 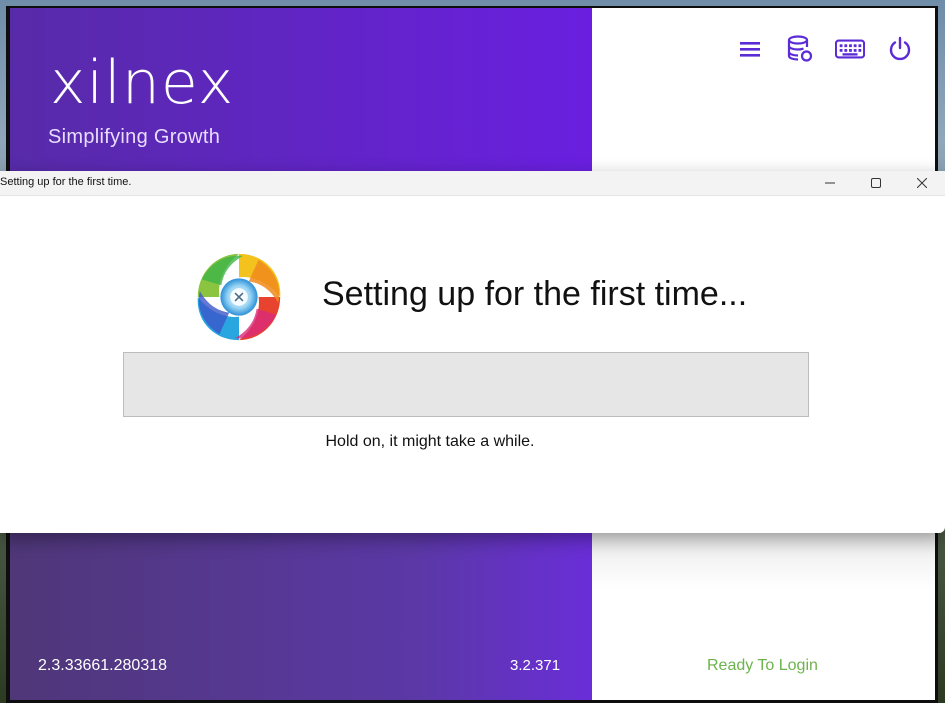 I want to click on setup-message: Hold on, it might take a while., so click(x=430, y=441).